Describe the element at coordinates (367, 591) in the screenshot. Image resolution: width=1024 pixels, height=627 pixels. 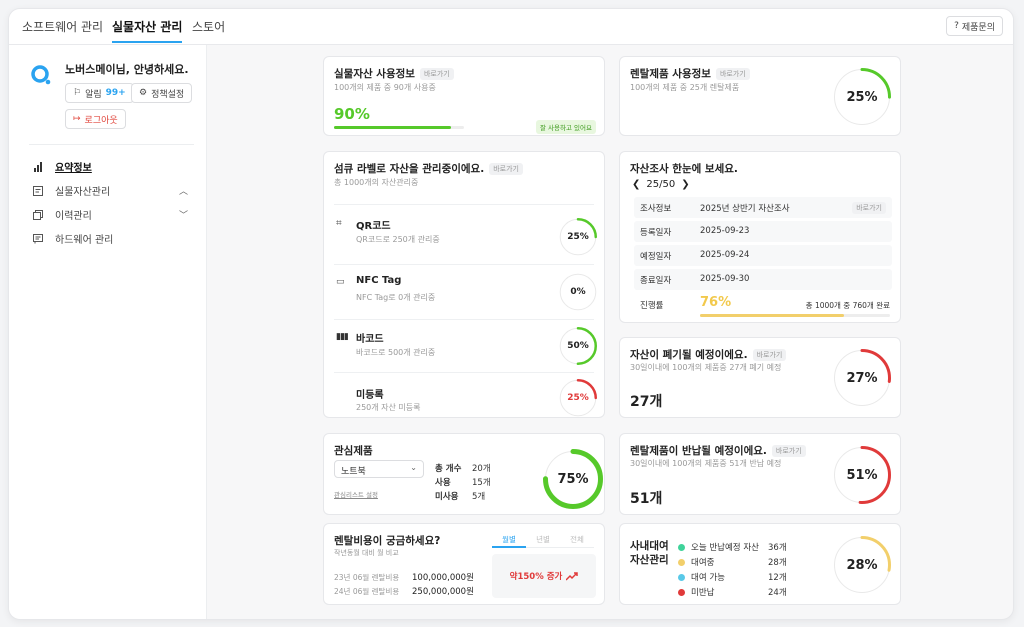
I see `cost-key: 24년 06월 렌탈비용` at that location.